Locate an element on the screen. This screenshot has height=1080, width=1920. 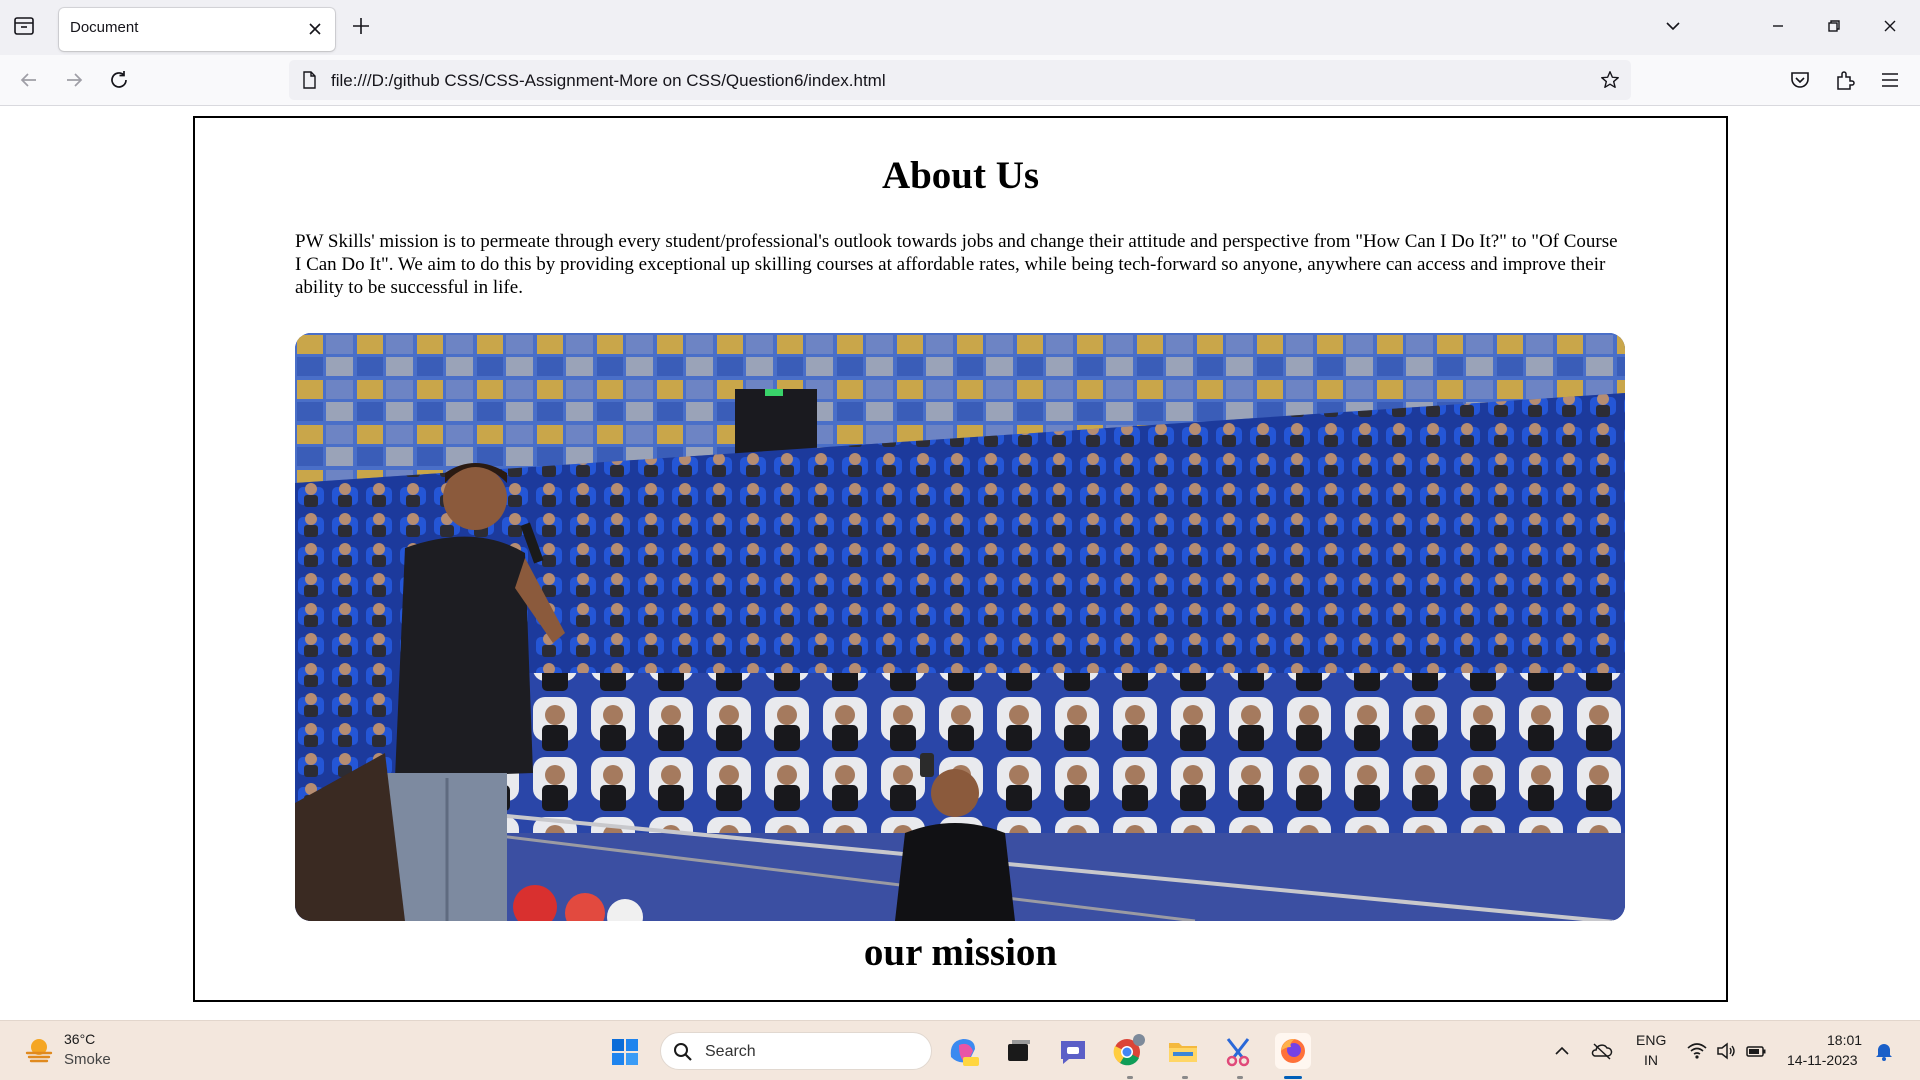
back-icon is located at coordinates (29, 80).